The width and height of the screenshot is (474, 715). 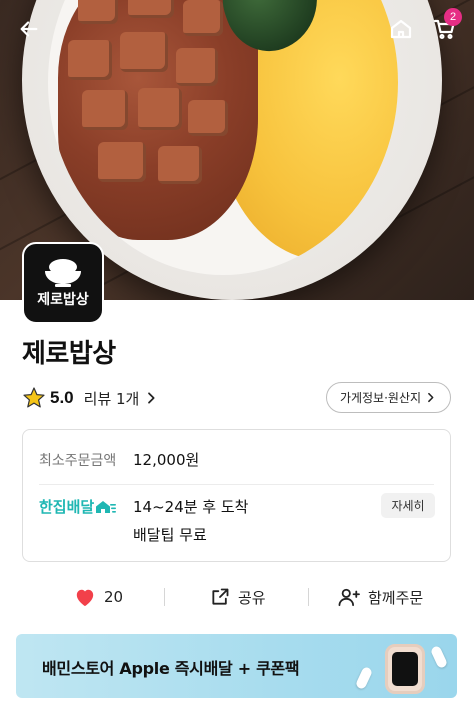 I want to click on store-logo-text: 제로밥상, so click(x=63, y=300).